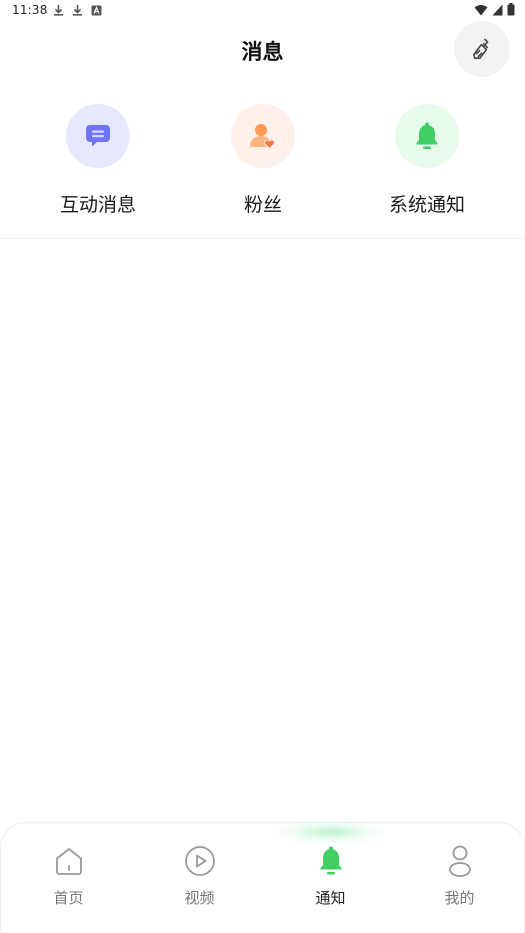 This screenshot has width=525, height=933. I want to click on signal-icon, so click(497, 9).